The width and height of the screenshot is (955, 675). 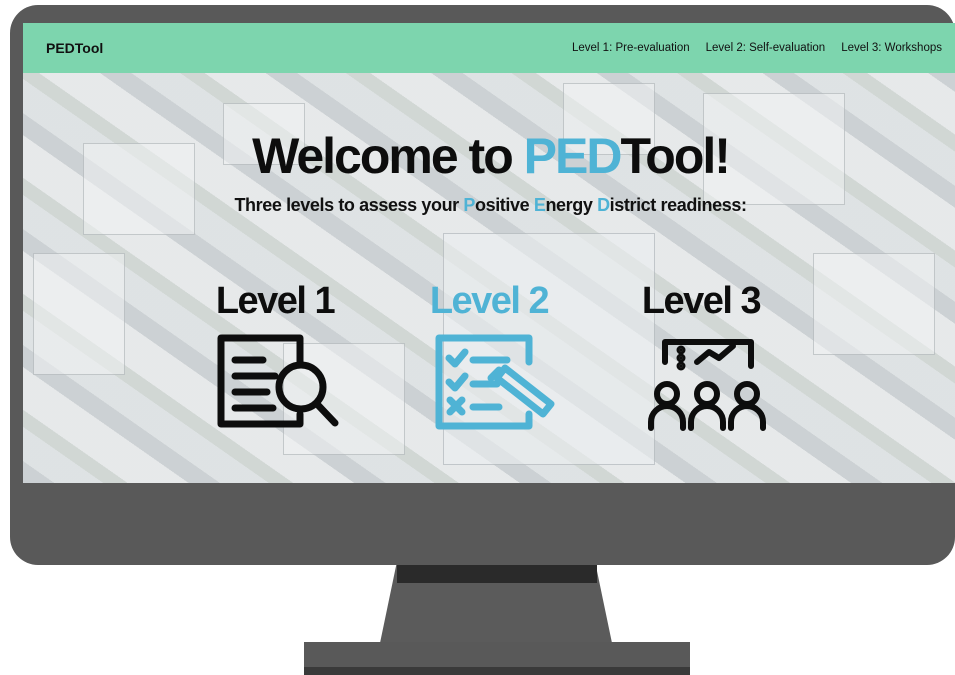 What do you see at coordinates (539, 205) in the screenshot?
I see `subtitle-accent-e: E` at bounding box center [539, 205].